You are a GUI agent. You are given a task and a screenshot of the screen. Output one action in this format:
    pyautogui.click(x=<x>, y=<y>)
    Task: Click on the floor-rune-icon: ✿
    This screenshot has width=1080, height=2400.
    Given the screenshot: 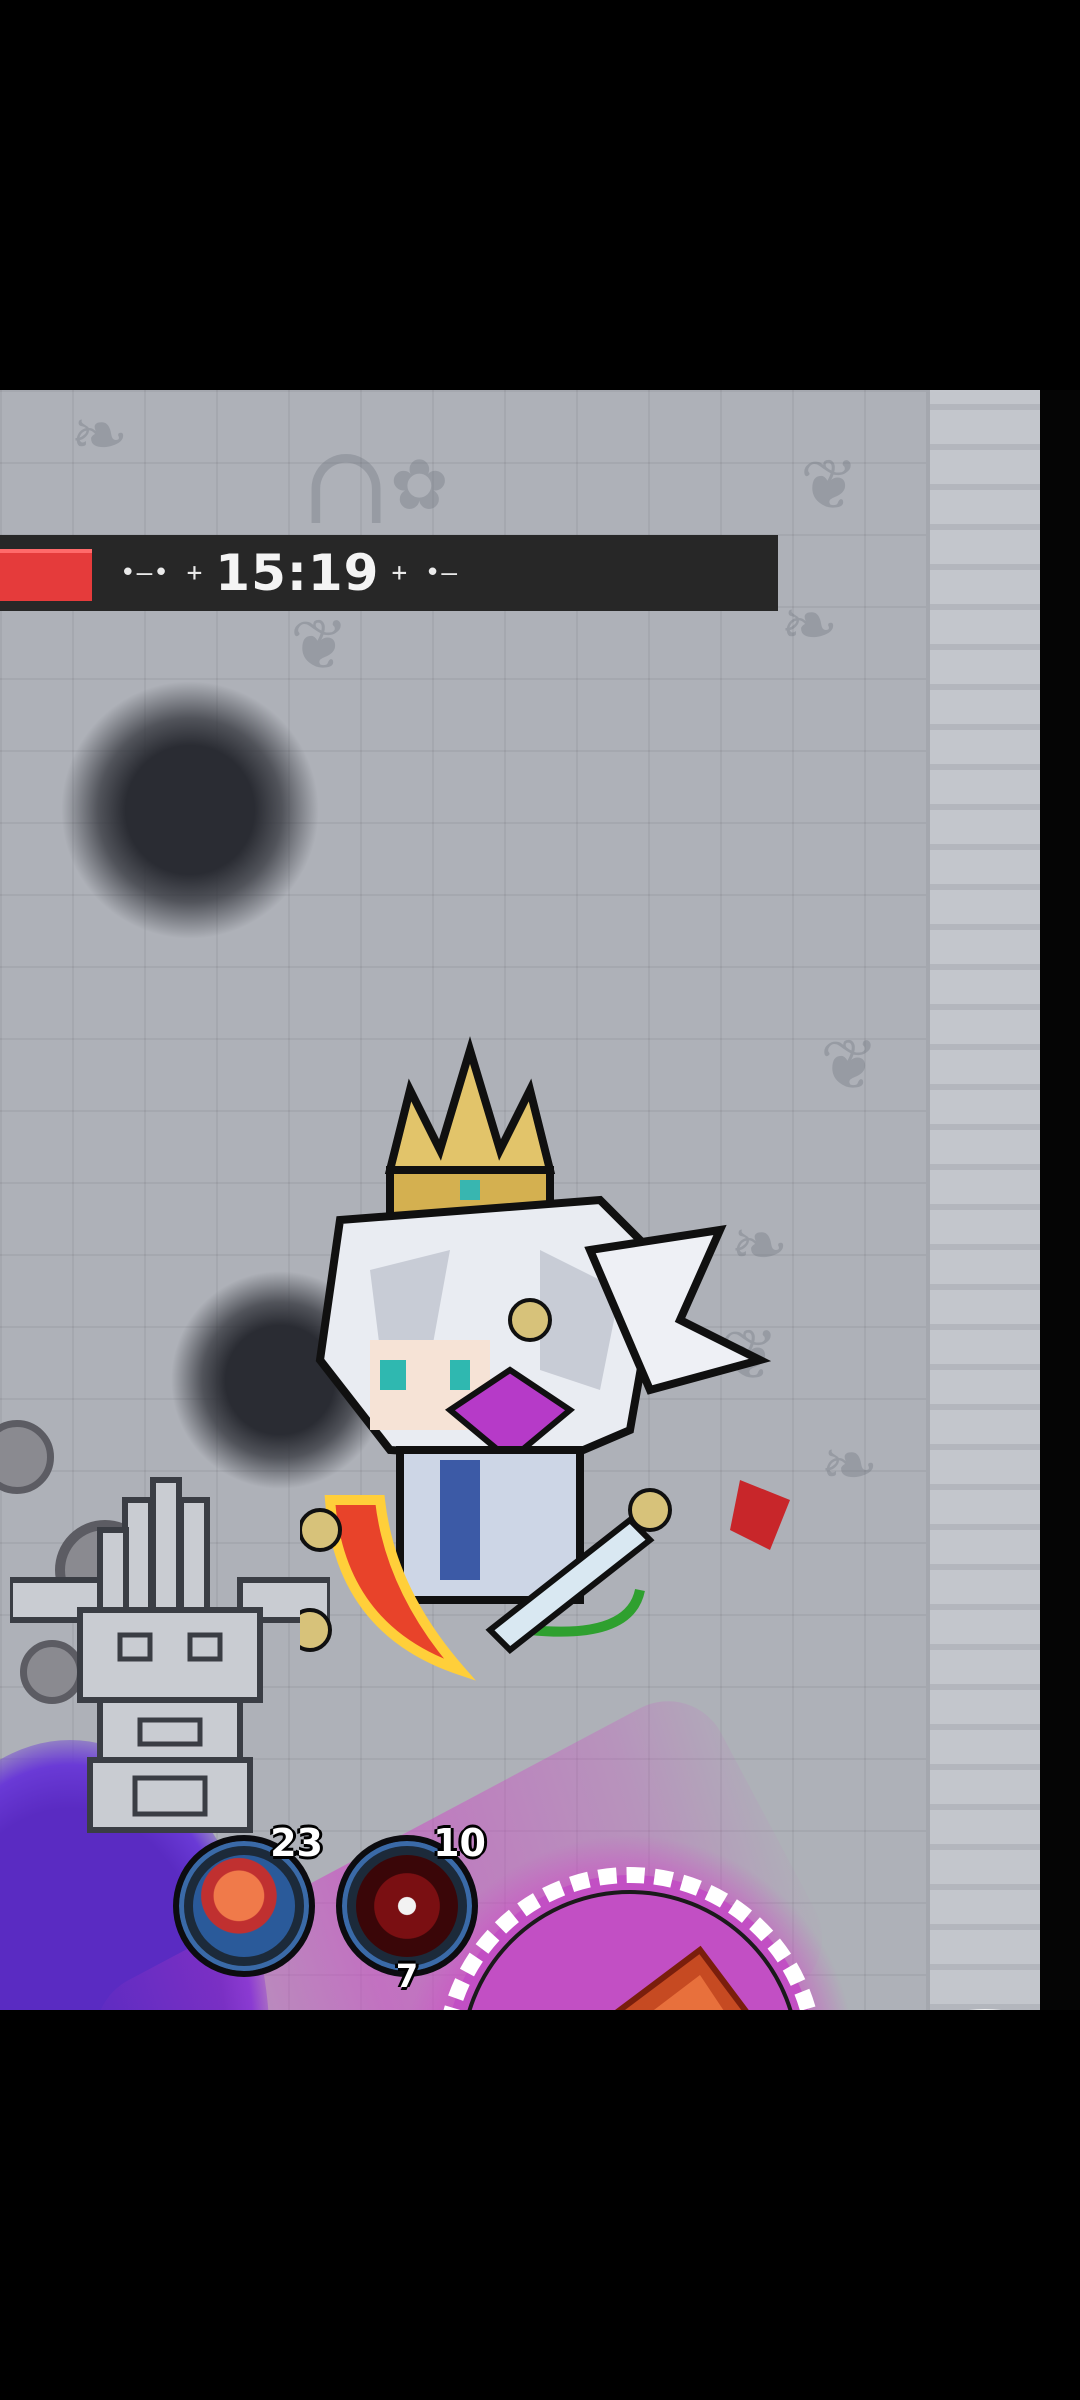 What is the action you would take?
    pyautogui.click(x=419, y=485)
    